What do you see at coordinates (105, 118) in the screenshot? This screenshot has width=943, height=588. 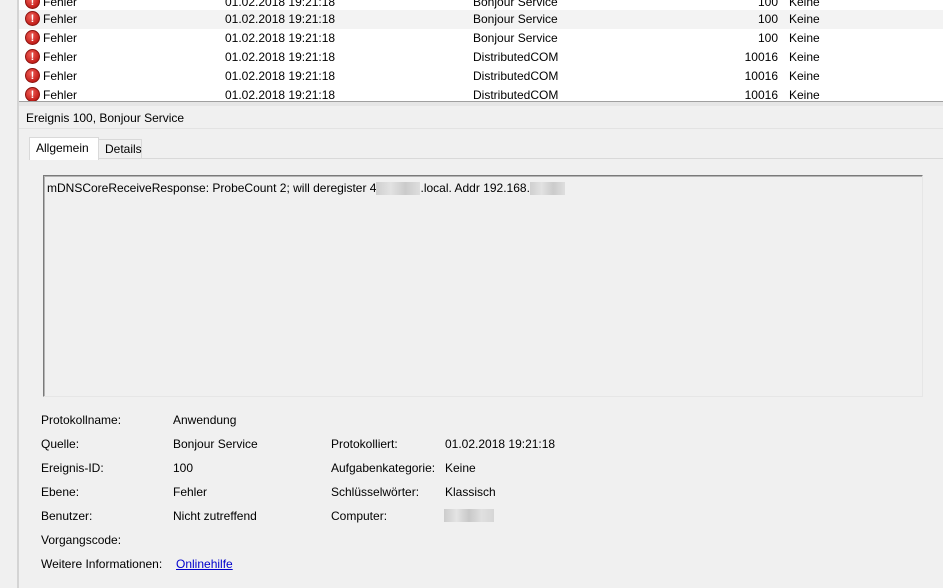 I see `event-detail-title: Ereignis 100, Bonjour Service` at bounding box center [105, 118].